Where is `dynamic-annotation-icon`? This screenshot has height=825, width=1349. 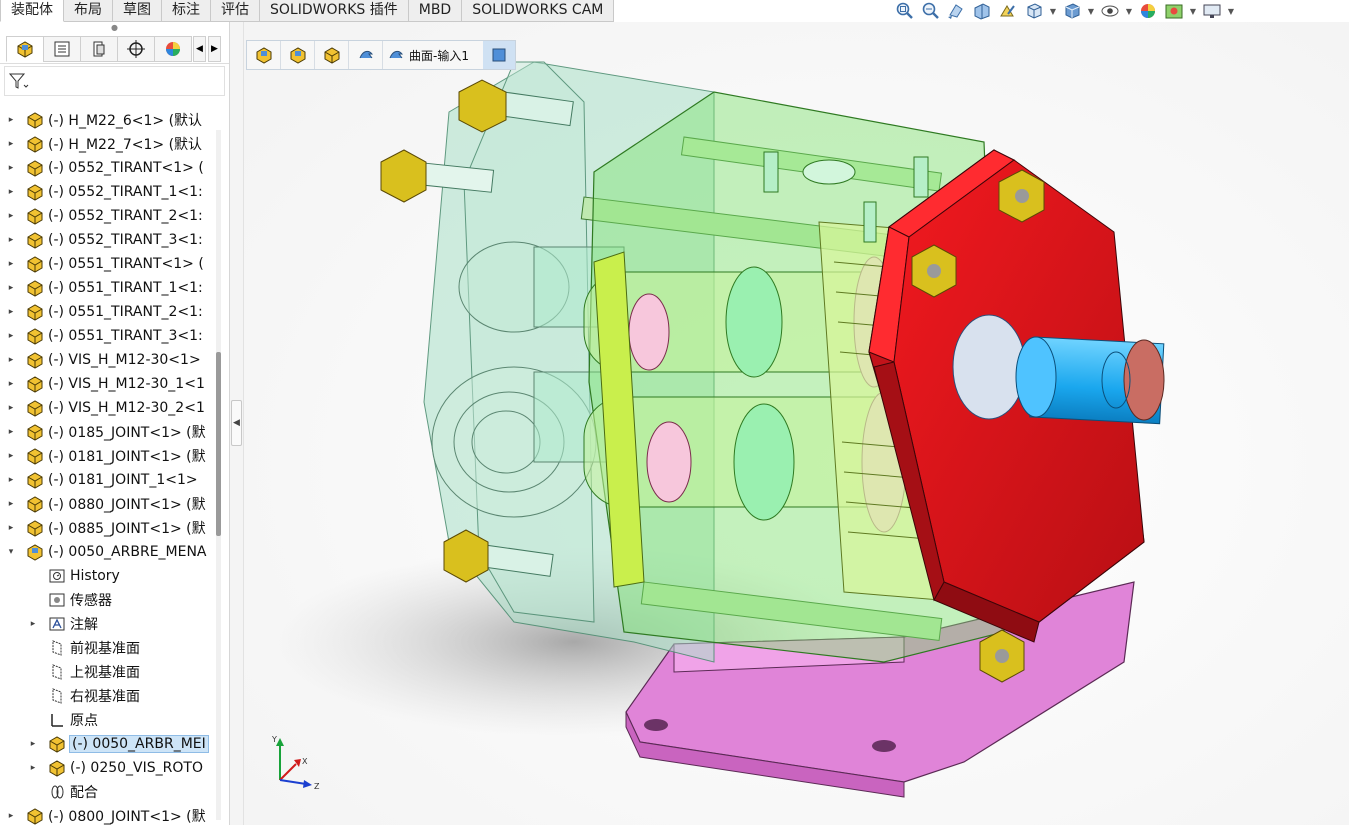 dynamic-annotation-icon is located at coordinates (1008, 11).